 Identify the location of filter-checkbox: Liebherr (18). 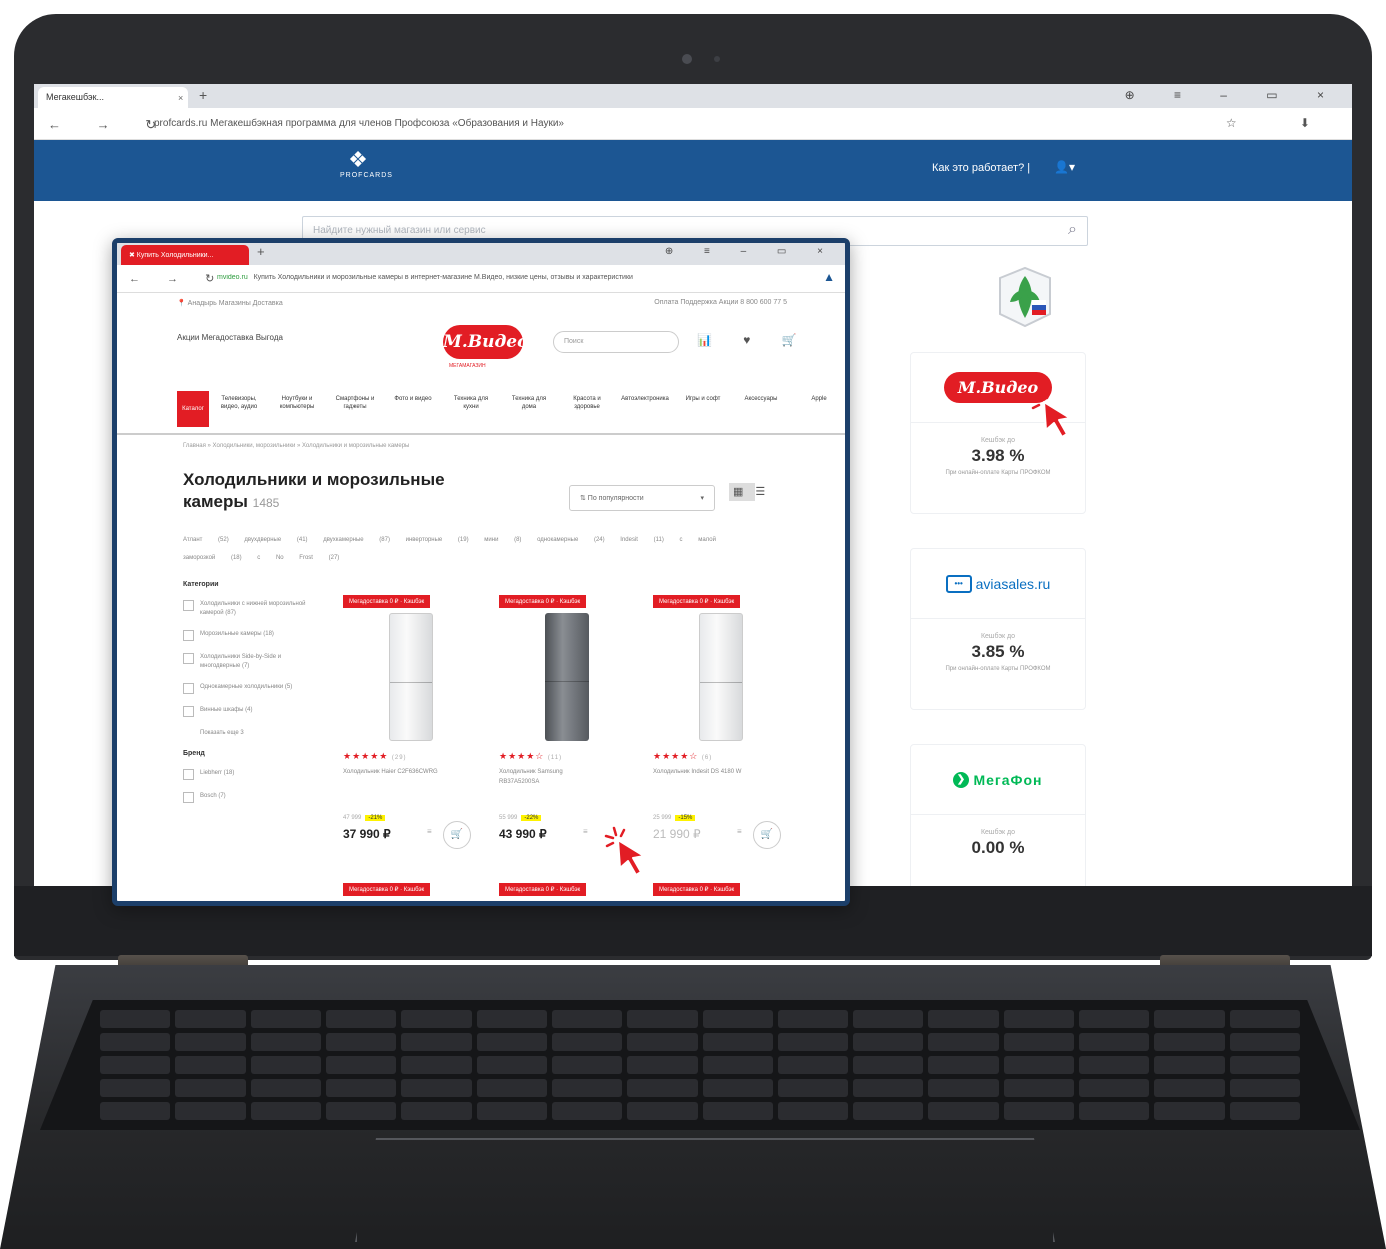
(248, 774).